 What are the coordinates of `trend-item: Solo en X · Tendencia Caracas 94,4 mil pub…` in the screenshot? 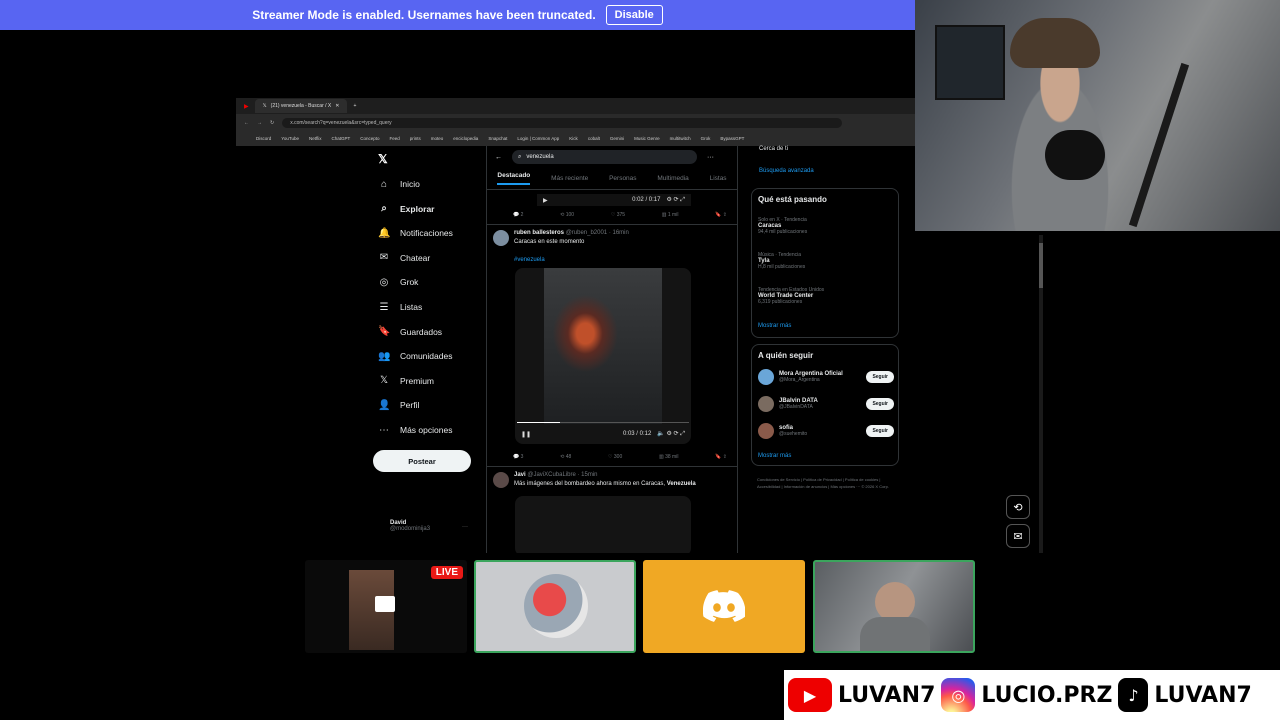 It's located at (782, 226).